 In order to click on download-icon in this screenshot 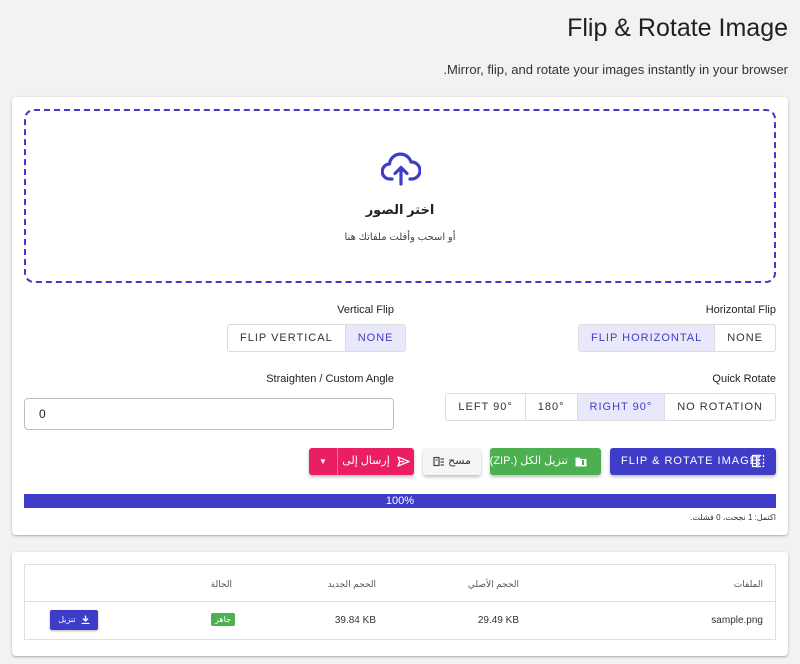, I will do `click(85, 620)`.